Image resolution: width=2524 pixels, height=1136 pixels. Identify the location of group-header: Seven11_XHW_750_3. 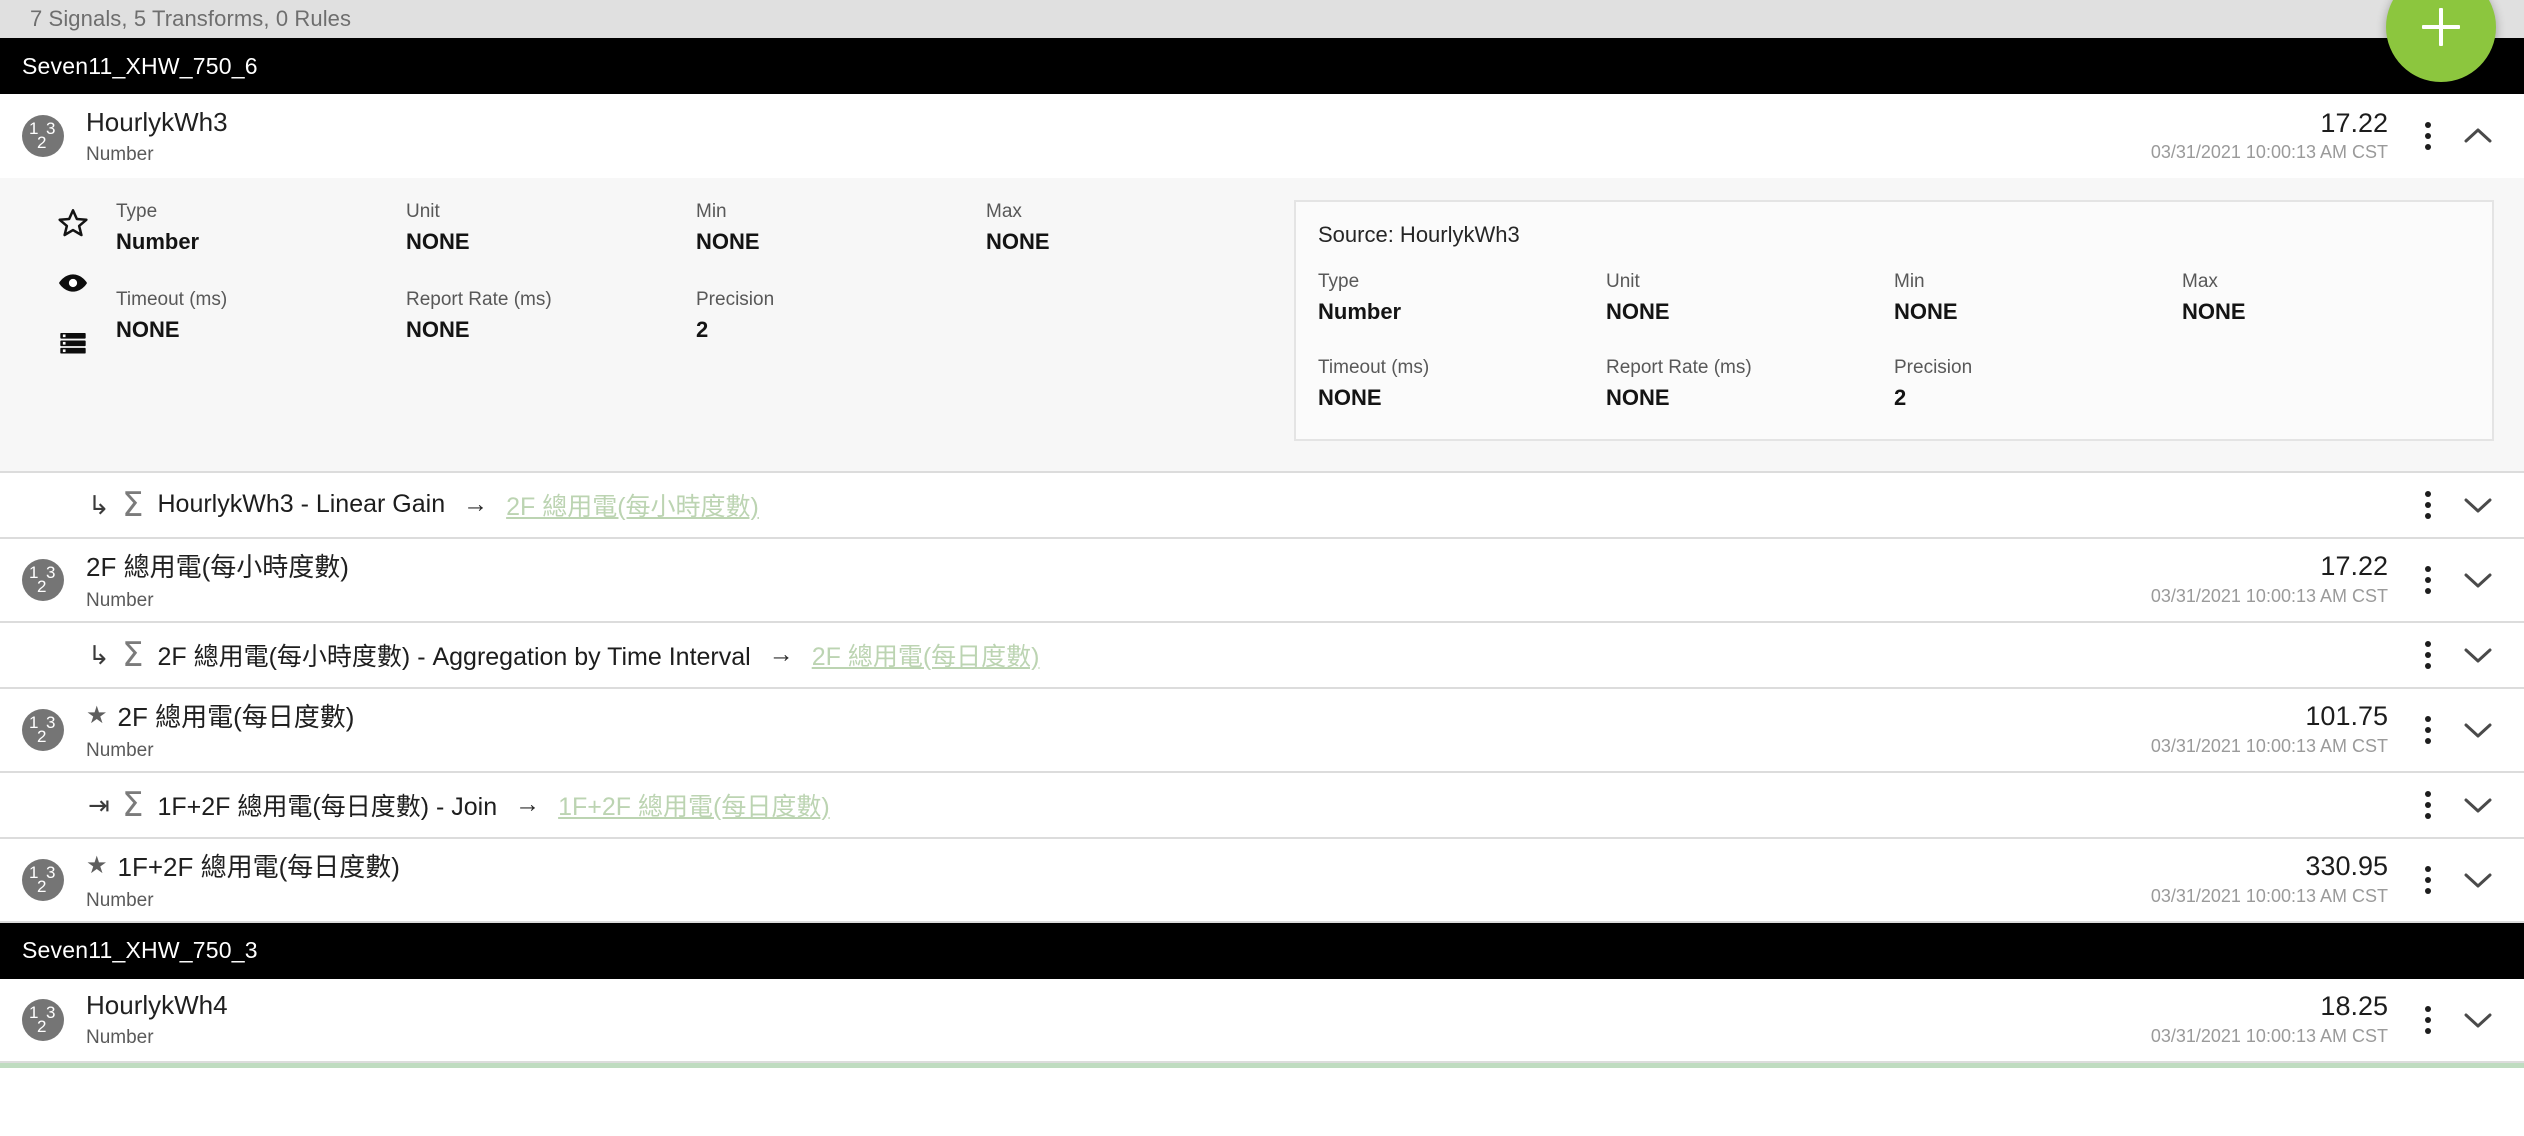
(1262, 950).